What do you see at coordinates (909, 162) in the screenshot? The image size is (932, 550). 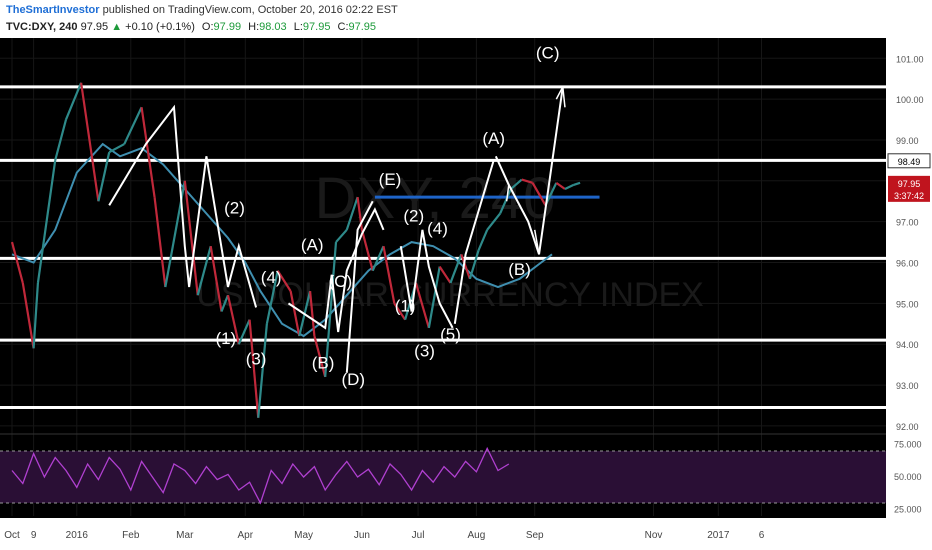 I see `level-price-label: 98.49` at bounding box center [909, 162].